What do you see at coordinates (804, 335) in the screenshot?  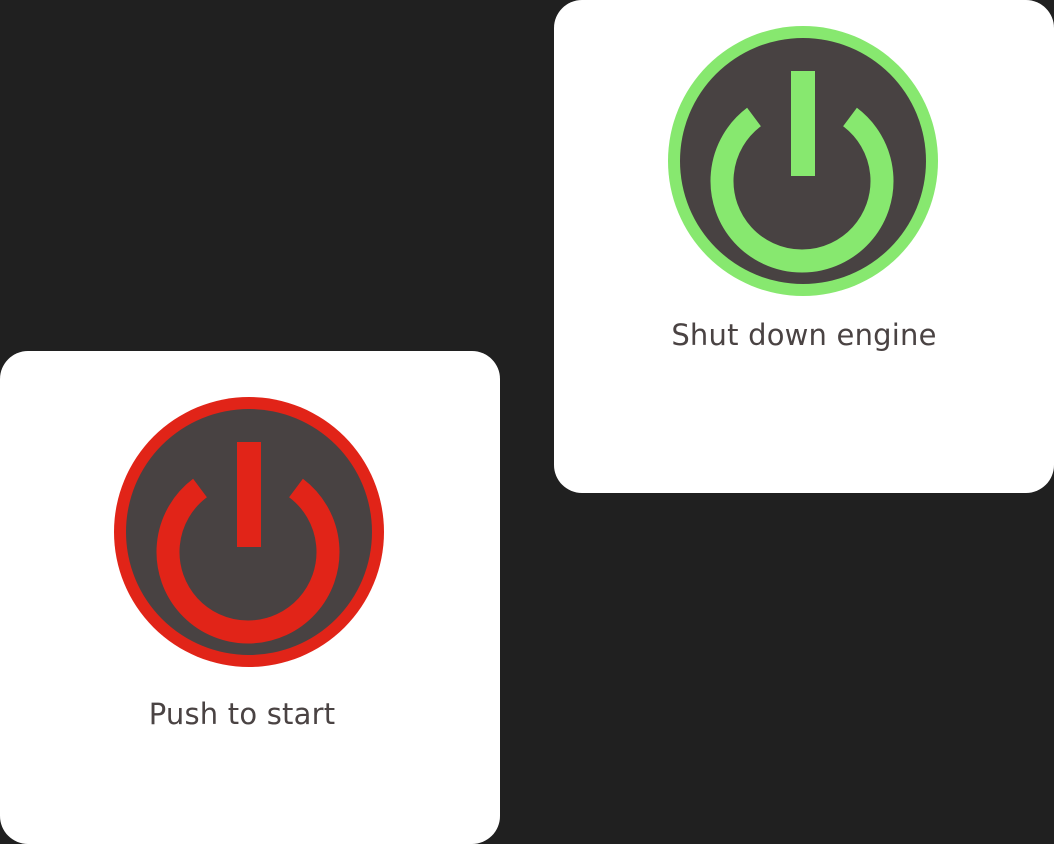 I see `shutdown-engine-label: Shut down engine` at bounding box center [804, 335].